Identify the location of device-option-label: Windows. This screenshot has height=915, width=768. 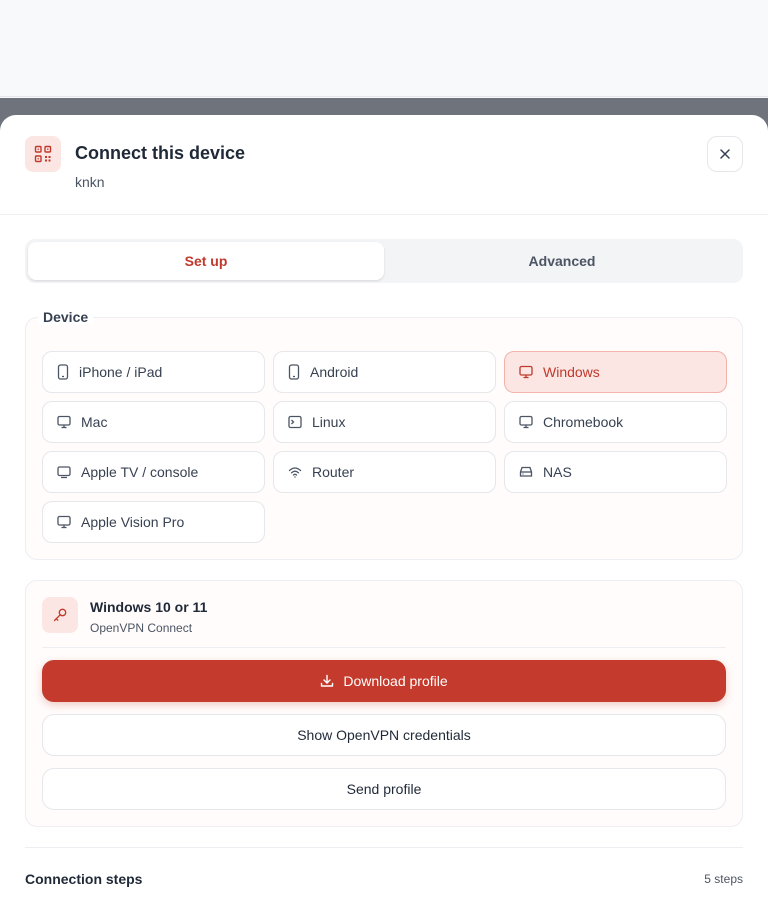
(571, 372).